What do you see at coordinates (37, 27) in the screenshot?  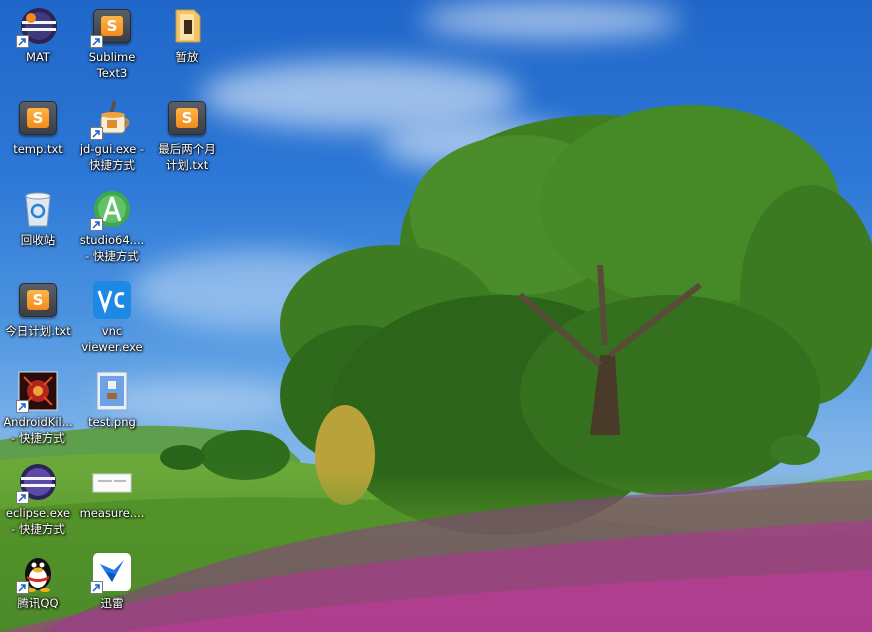 I see `eclipse-mat-icon` at bounding box center [37, 27].